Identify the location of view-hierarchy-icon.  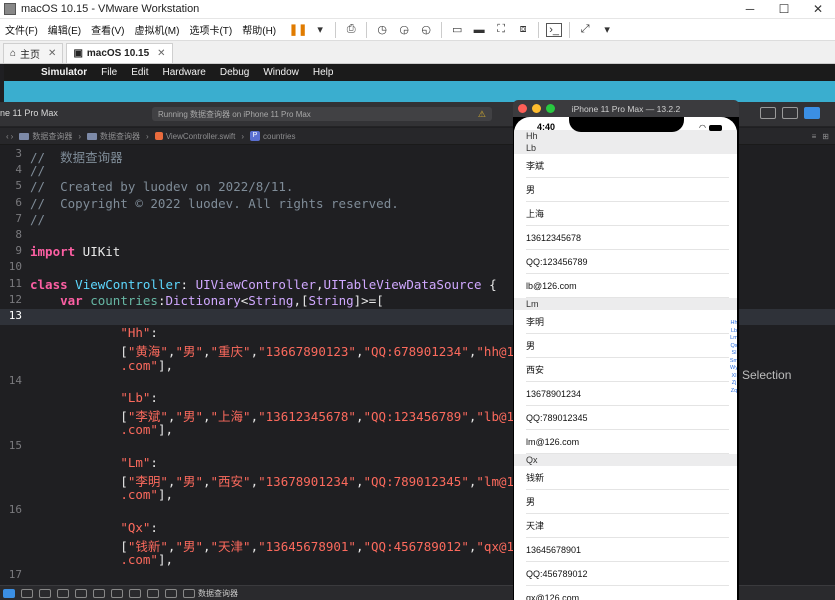
(117, 593).